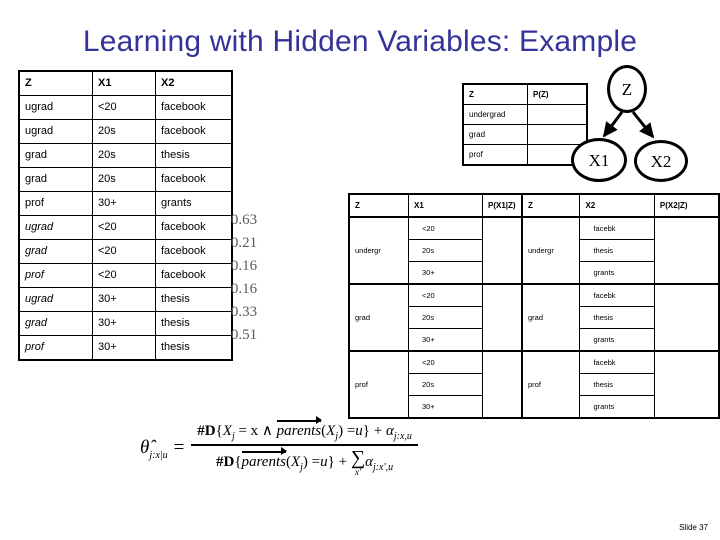  What do you see at coordinates (627, 89) in the screenshot?
I see `network-node-z: Z` at bounding box center [627, 89].